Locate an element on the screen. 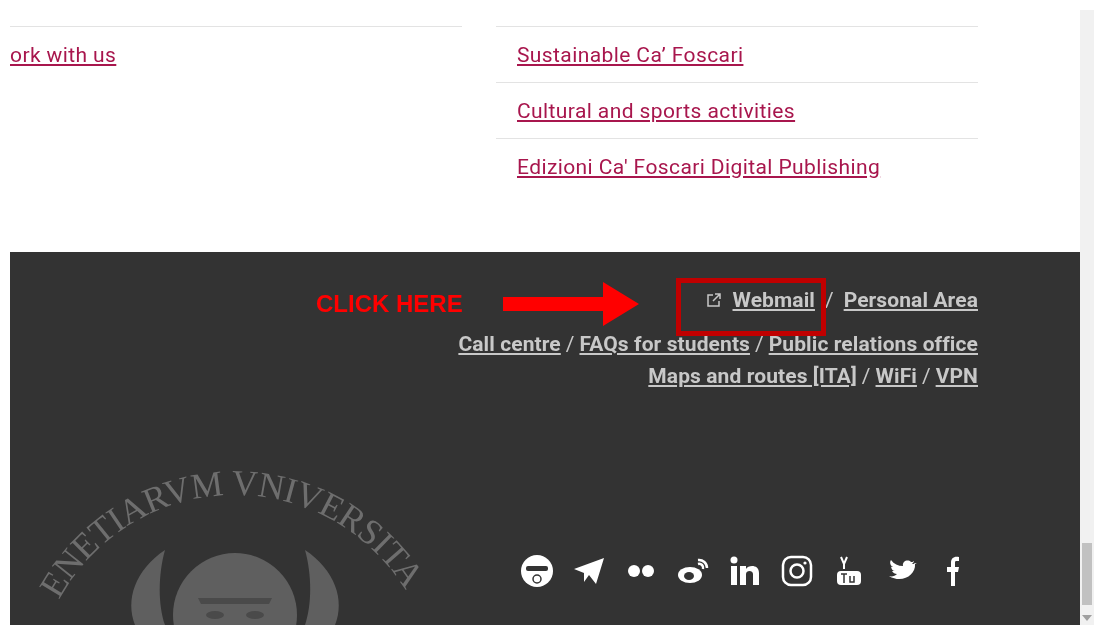  footer-link: Cultural and sports activities is located at coordinates (656, 110).